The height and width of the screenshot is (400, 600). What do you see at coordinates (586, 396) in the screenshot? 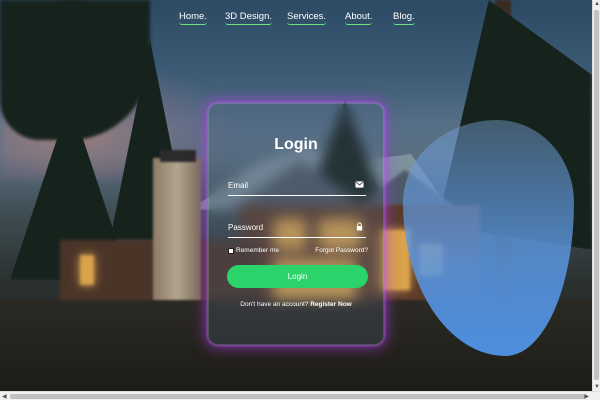
I see `scroll-right-arrow-icon: ▶` at bounding box center [586, 396].